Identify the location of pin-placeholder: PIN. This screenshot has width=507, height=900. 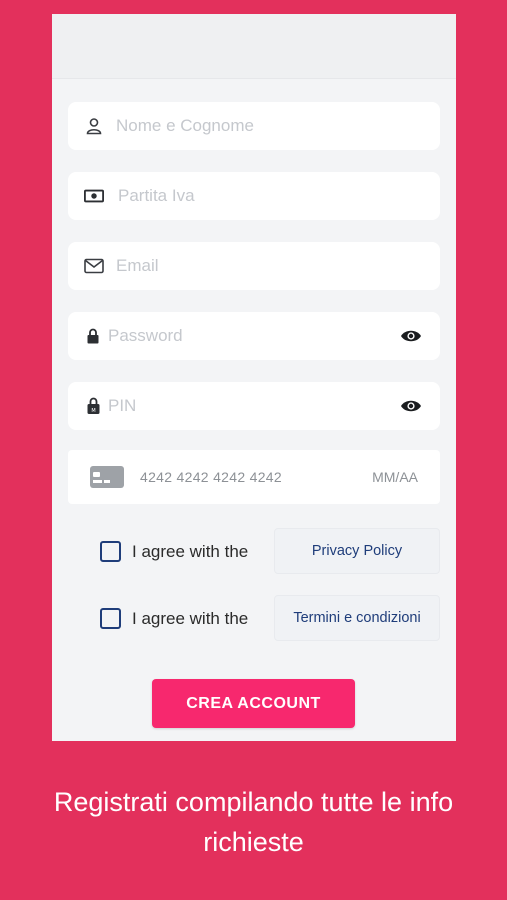
(122, 405).